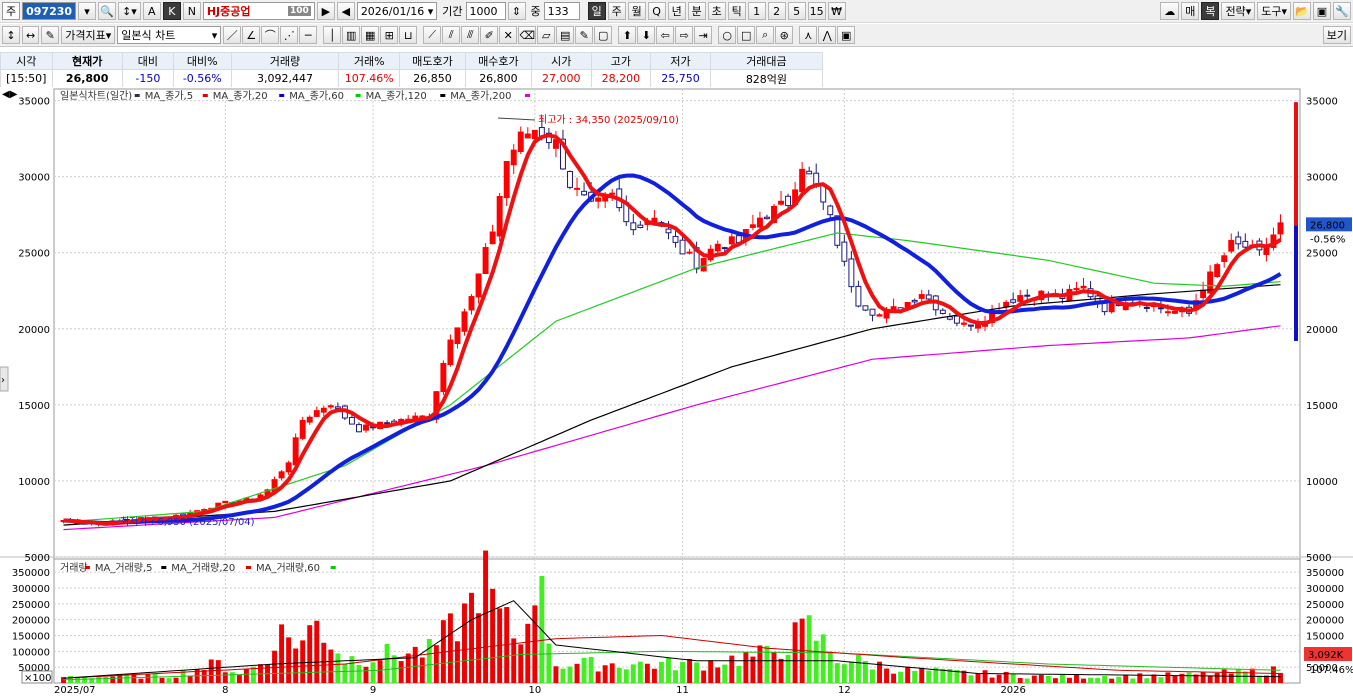 Image resolution: width=1353 pixels, height=699 pixels. I want to click on period-input: 1000, so click(485, 11).